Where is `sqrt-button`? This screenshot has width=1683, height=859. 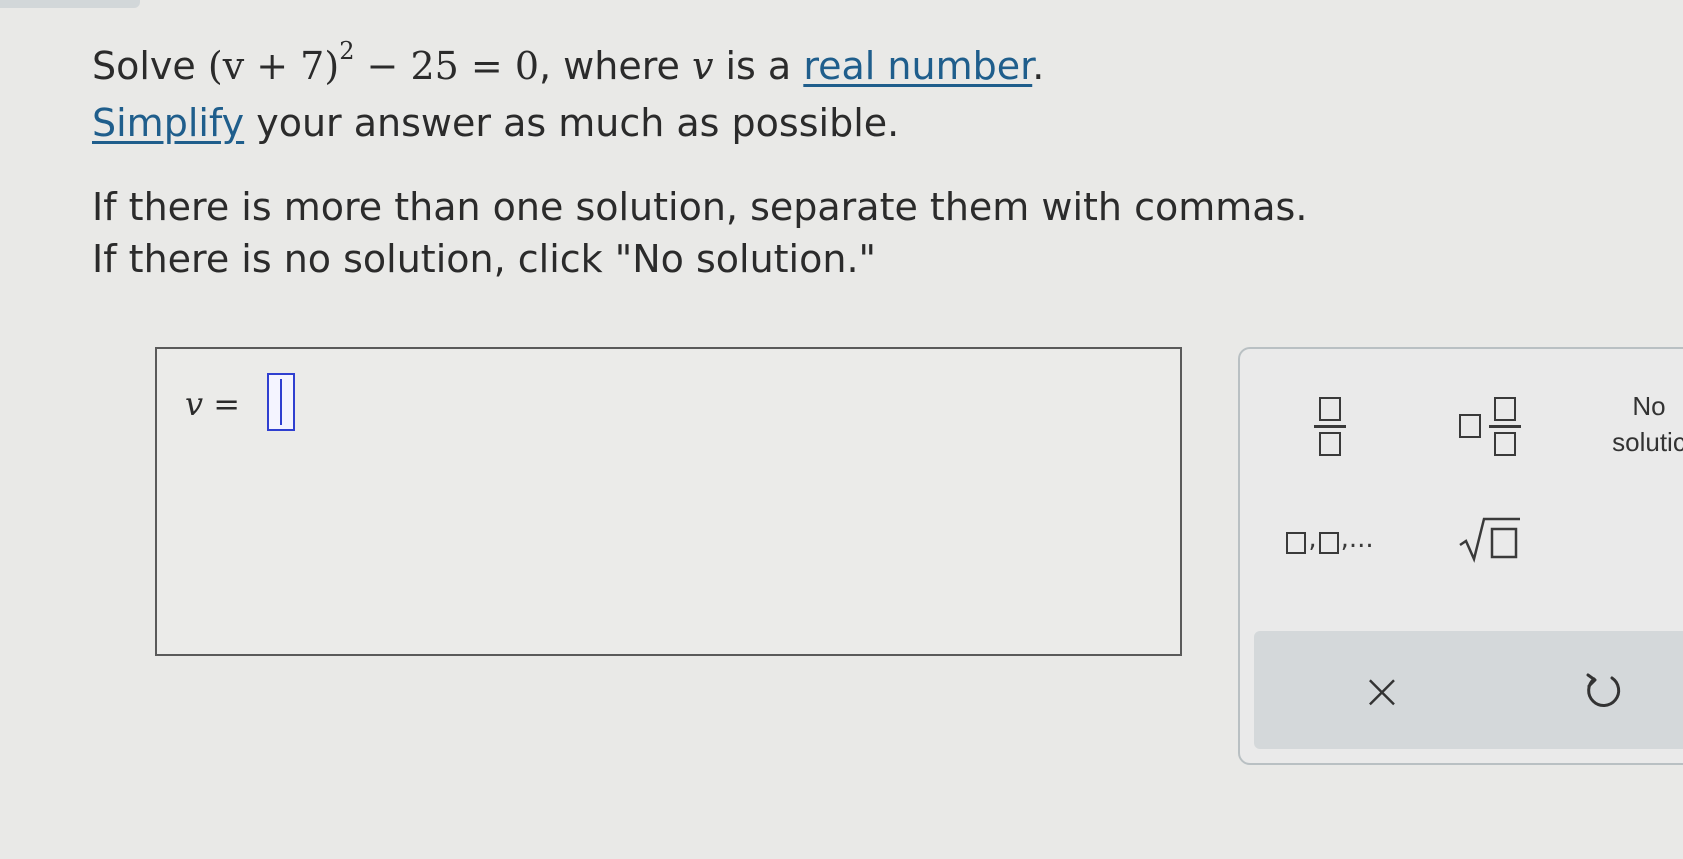
sqrt-button is located at coordinates (1490, 539).